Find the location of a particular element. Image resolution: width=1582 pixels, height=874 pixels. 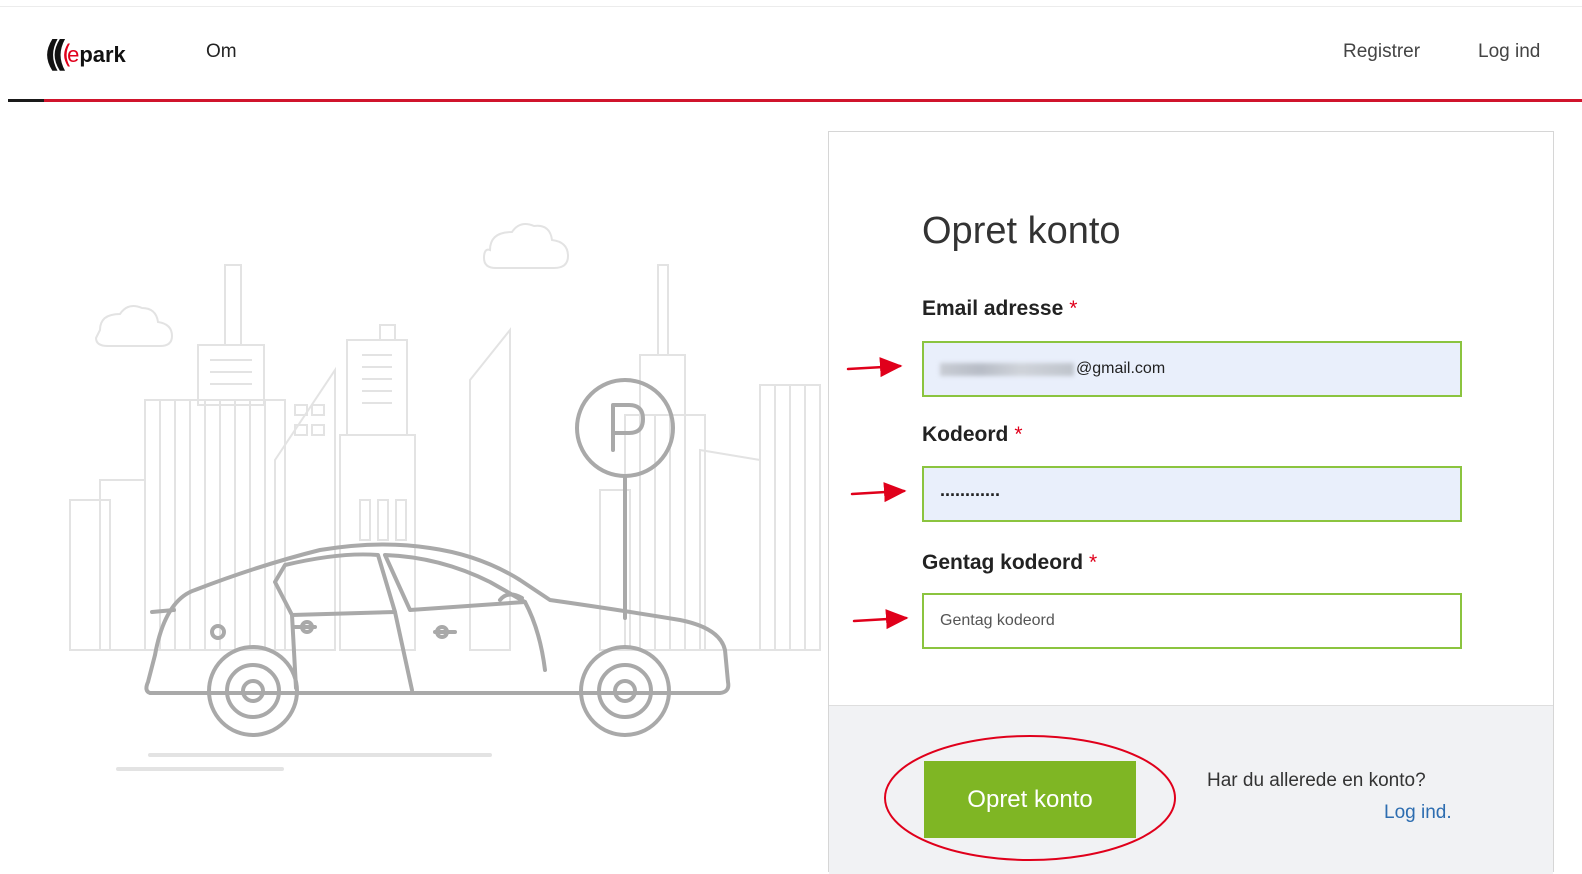

create-account-button: Opret konto is located at coordinates (1030, 799).